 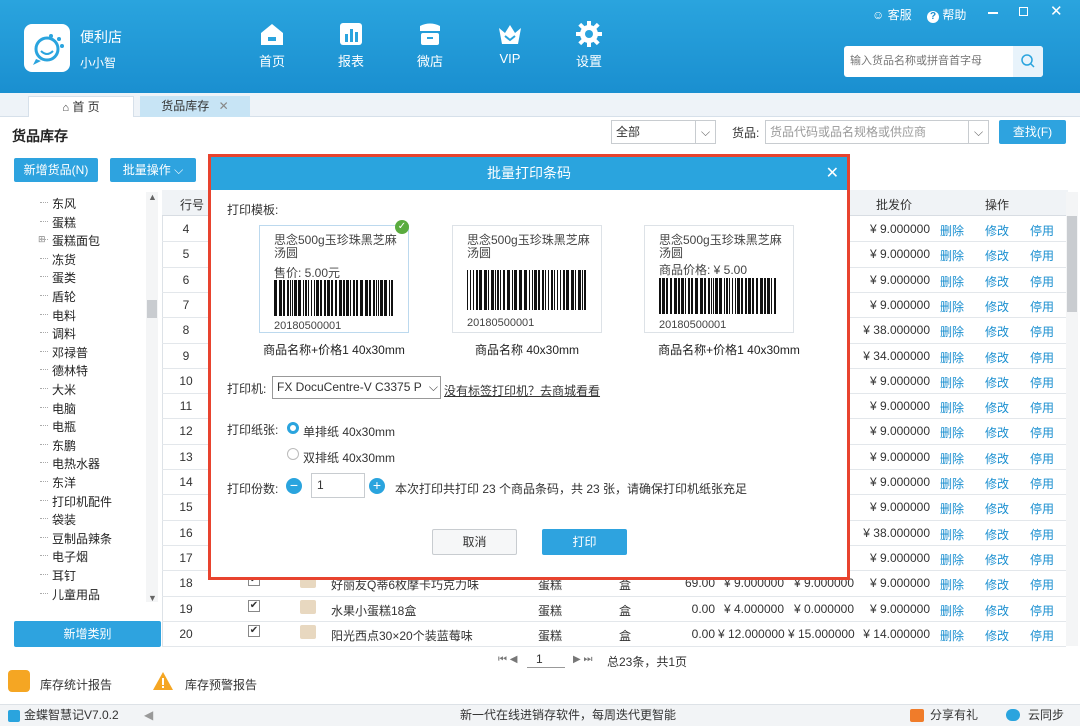 What do you see at coordinates (70, 240) in the screenshot?
I see `tree-item: 蛋糕面包` at bounding box center [70, 240].